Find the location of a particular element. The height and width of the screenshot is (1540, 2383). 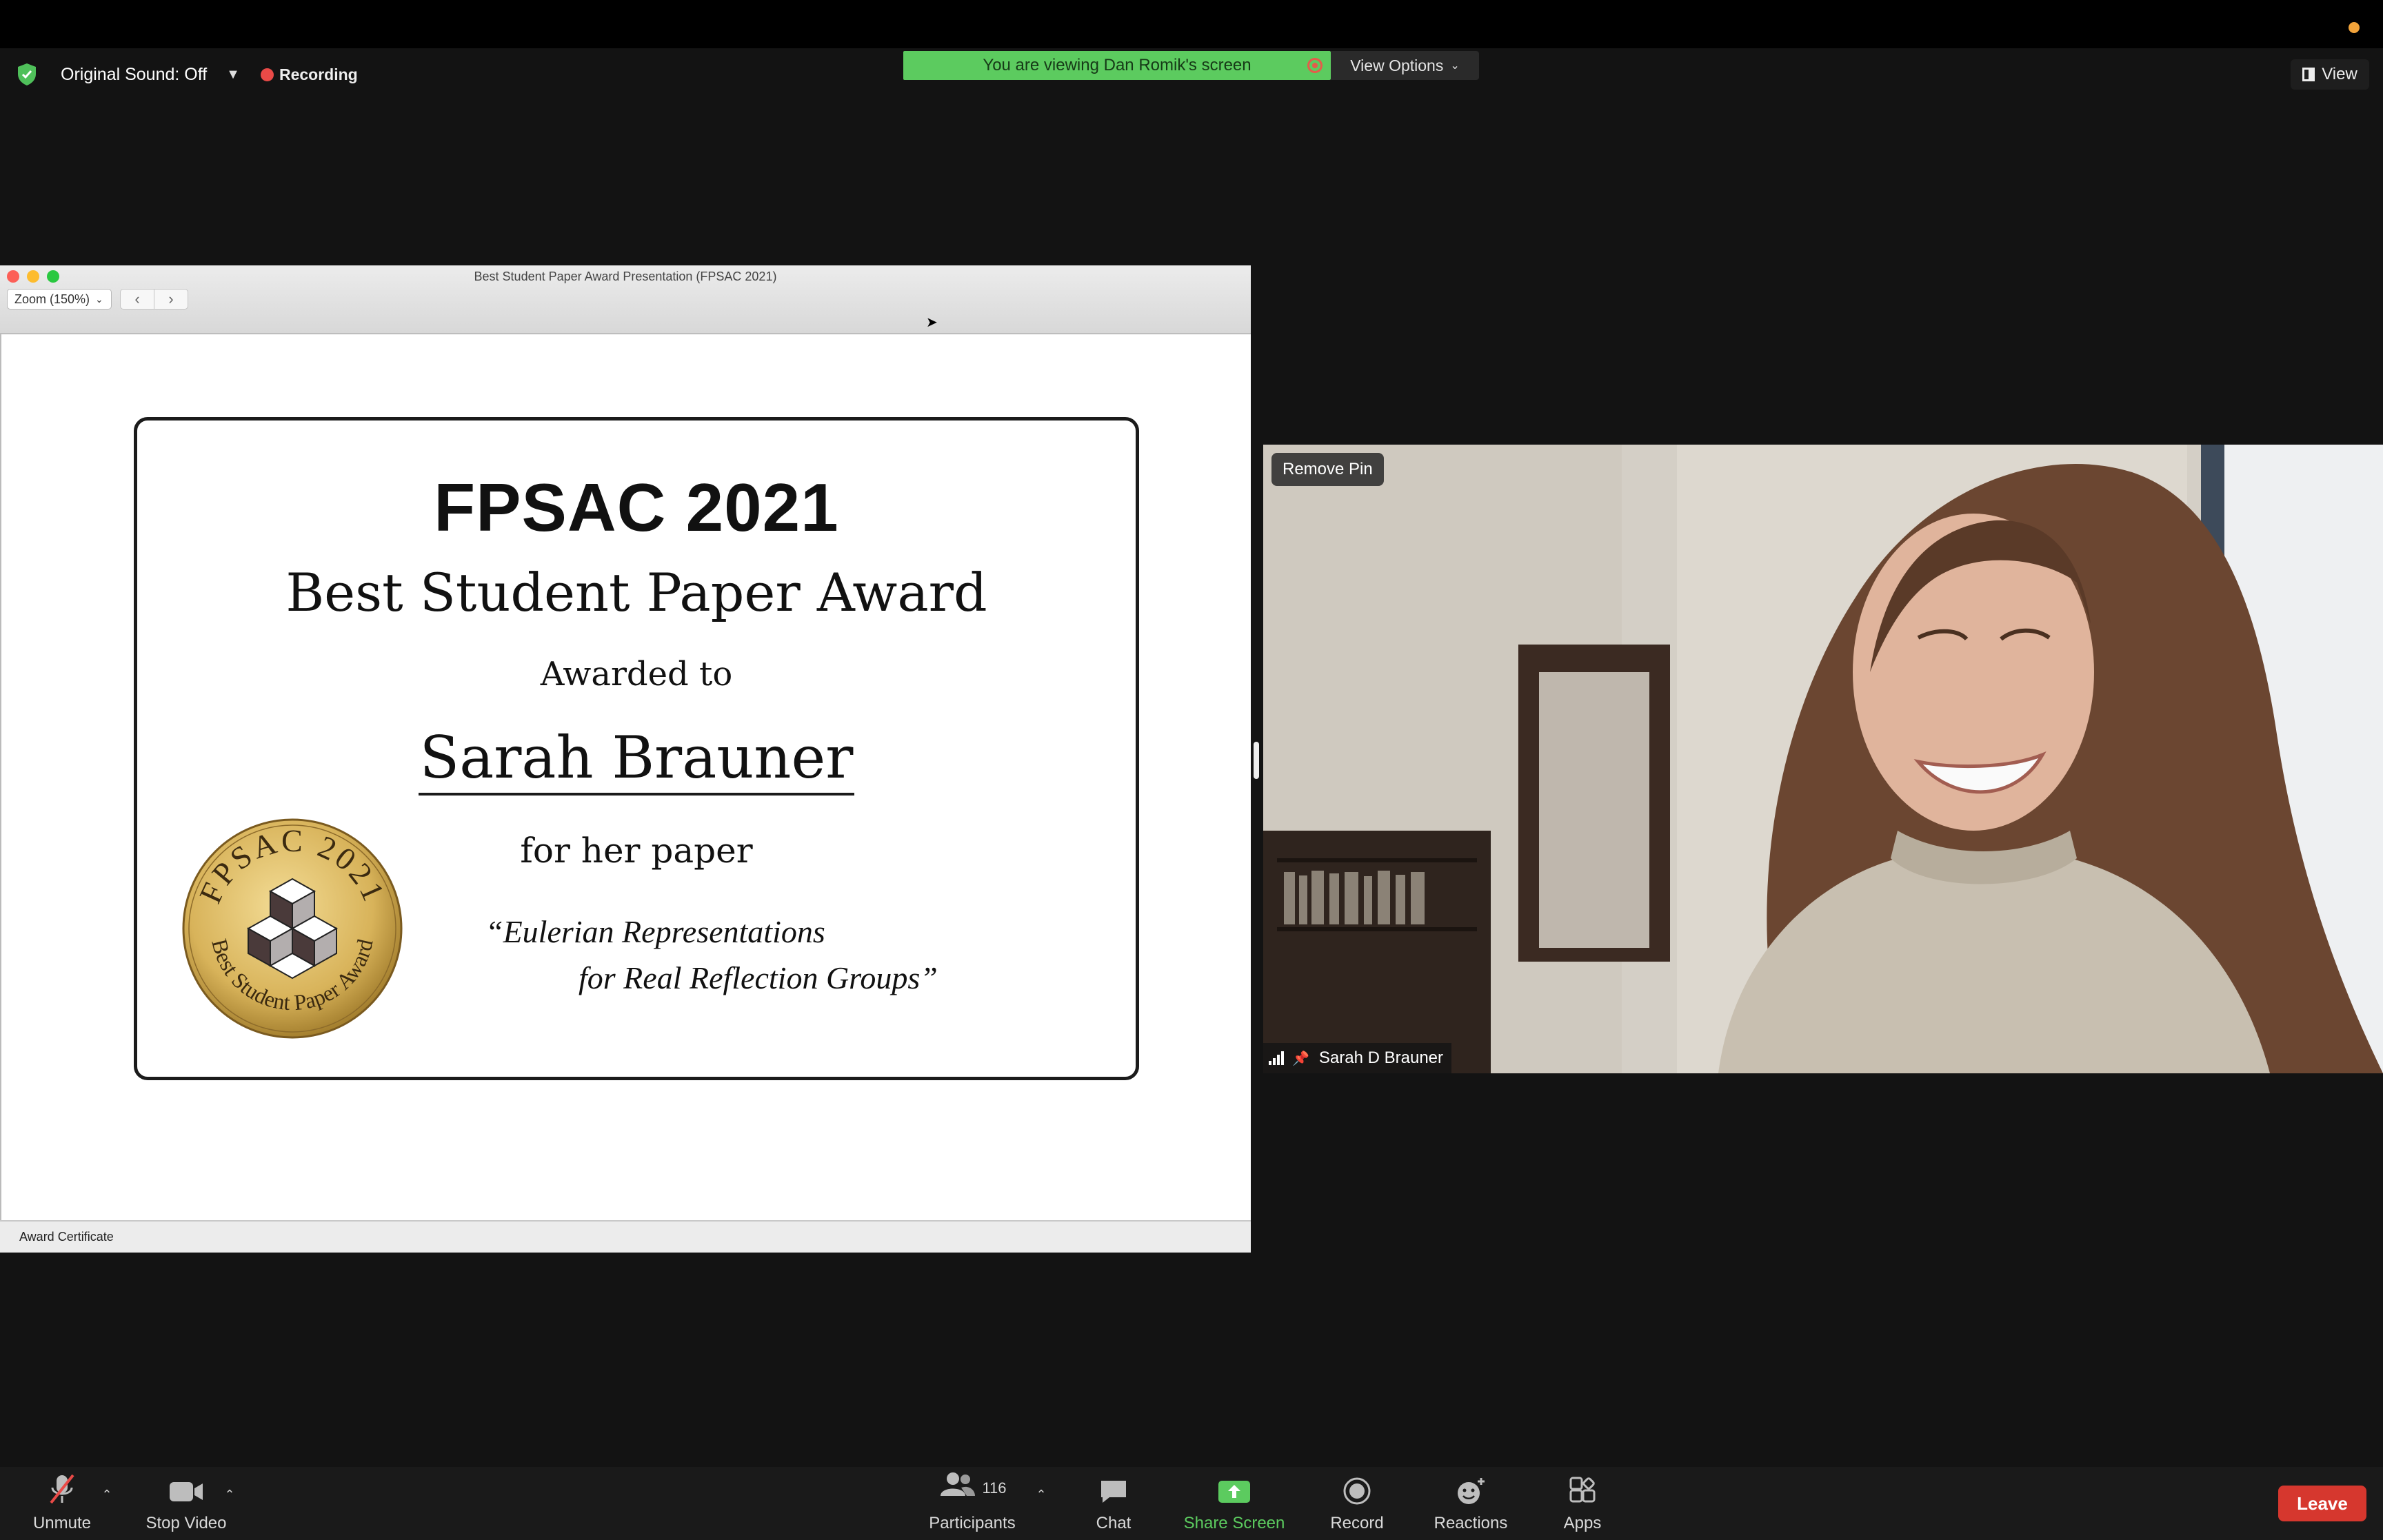

remove-pin-label: Remove Pin is located at coordinates (1328, 469).